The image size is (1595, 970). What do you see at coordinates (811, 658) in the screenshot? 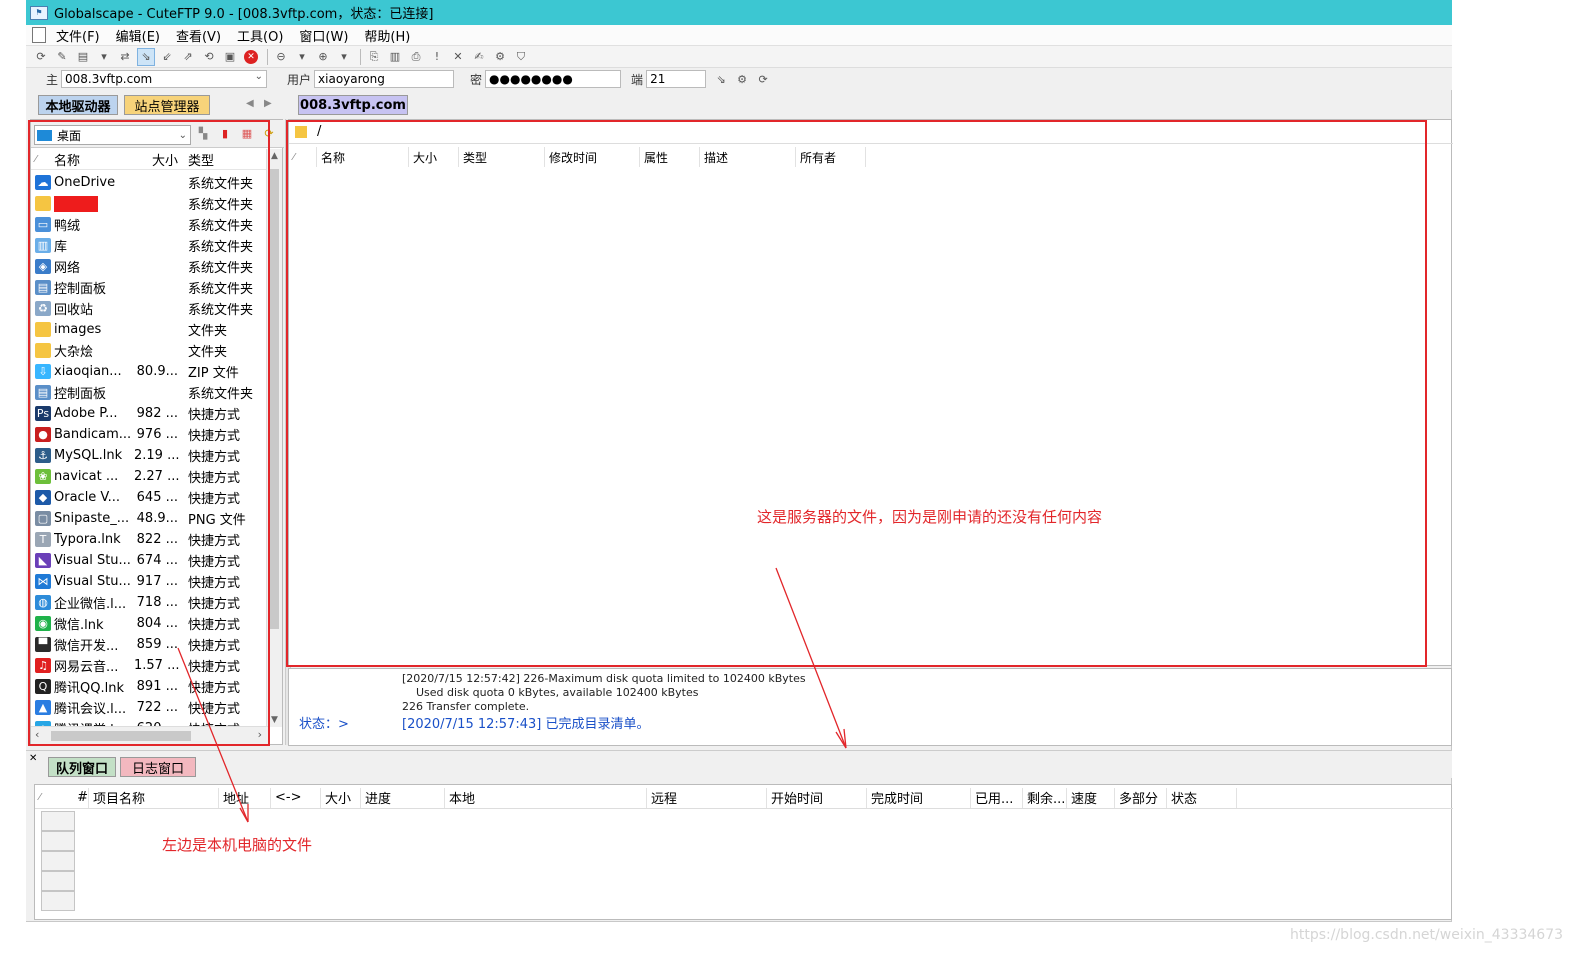
I see `server-arrow` at bounding box center [811, 658].